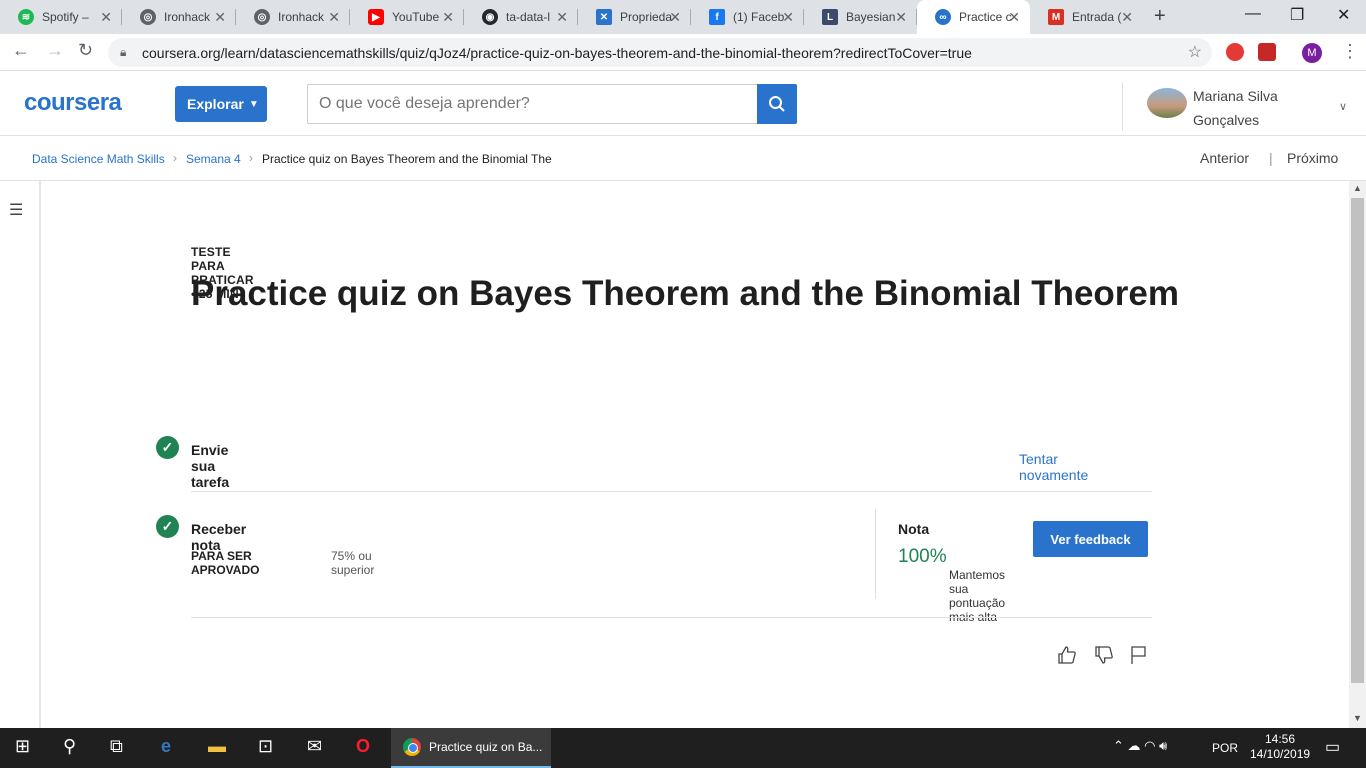 The height and width of the screenshot is (768, 1366). Describe the element at coordinates (1253, 108) in the screenshot. I see `user-name: Mariana Silva Gonçalves` at that location.